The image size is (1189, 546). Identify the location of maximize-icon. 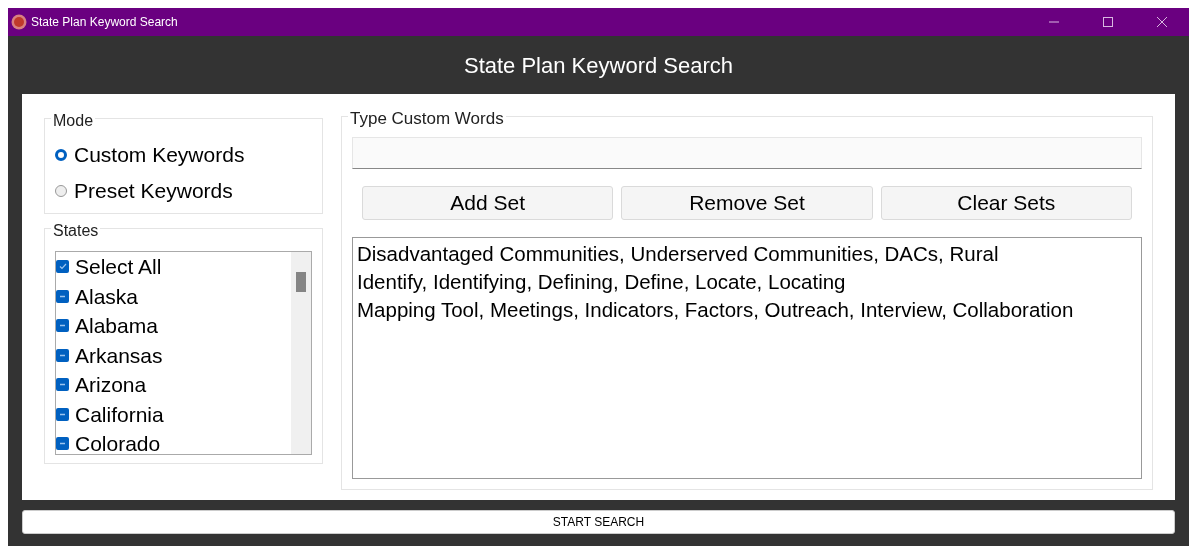
(1108, 22).